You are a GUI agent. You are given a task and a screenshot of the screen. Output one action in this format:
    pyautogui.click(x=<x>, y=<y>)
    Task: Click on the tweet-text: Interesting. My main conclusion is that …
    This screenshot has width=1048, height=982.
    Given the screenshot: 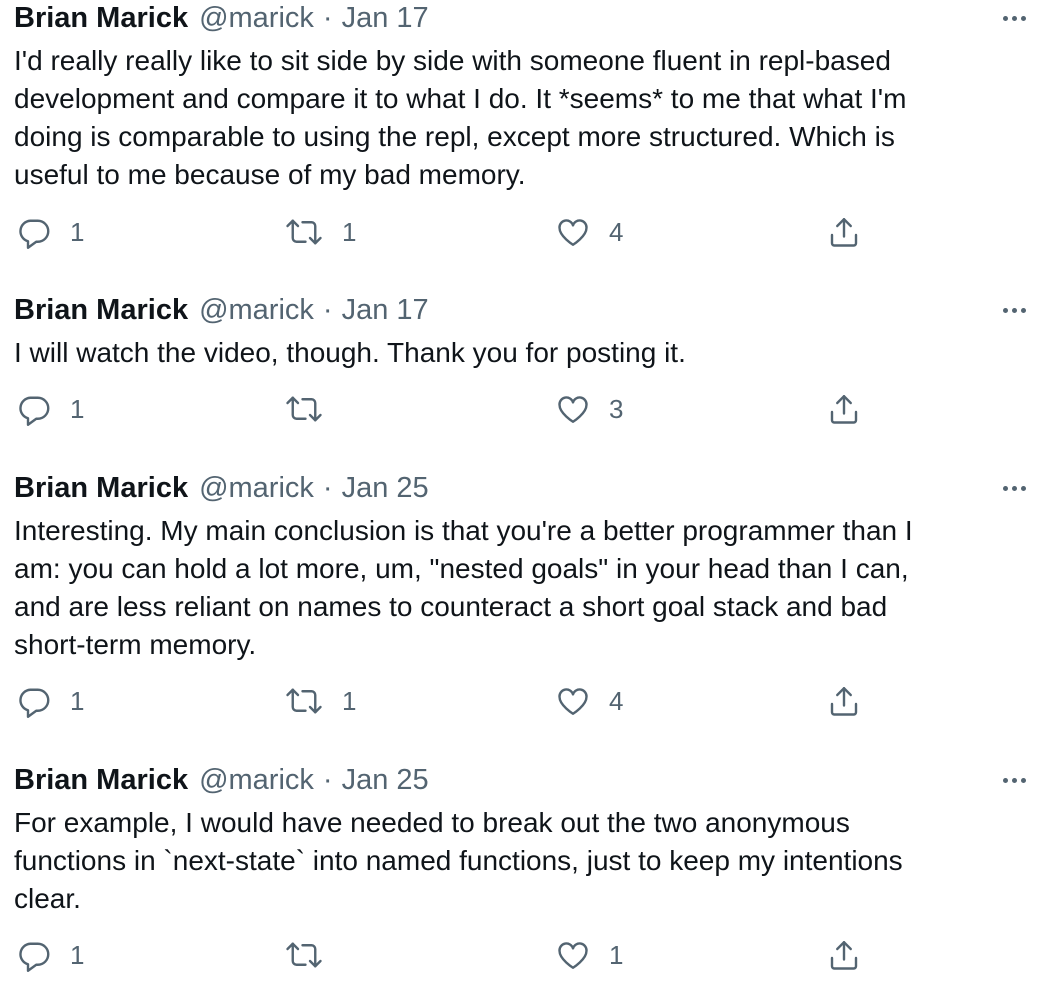 What is the action you would take?
    pyautogui.click(x=463, y=587)
    